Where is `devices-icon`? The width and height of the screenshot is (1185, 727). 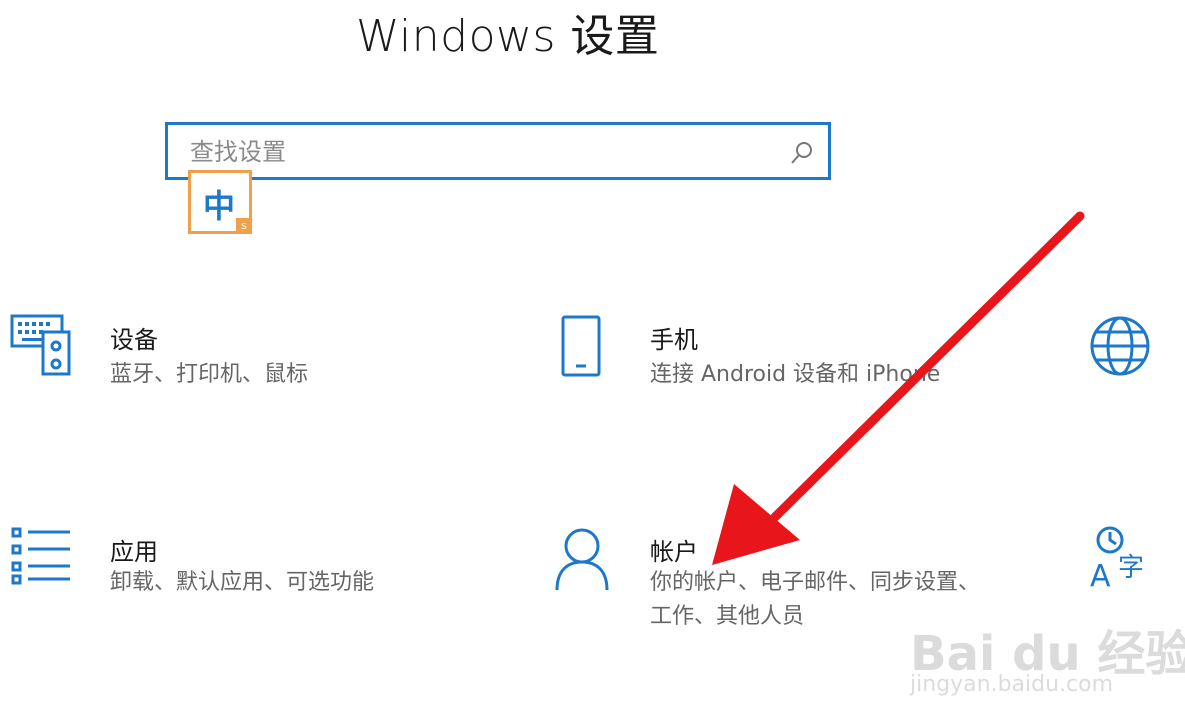
devices-icon is located at coordinates (40, 345).